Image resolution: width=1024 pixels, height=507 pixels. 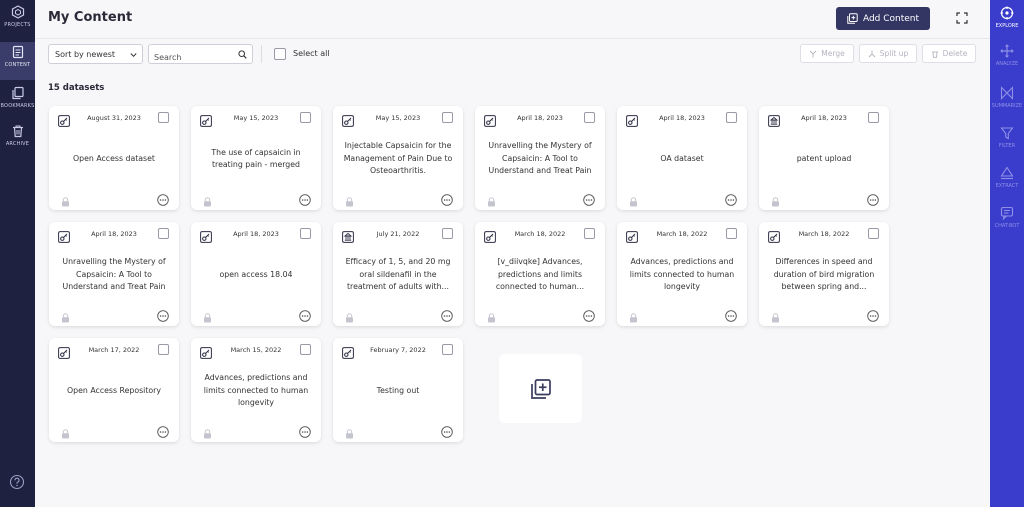 I want to click on tool-label: EXTRACT, so click(x=1007, y=186).